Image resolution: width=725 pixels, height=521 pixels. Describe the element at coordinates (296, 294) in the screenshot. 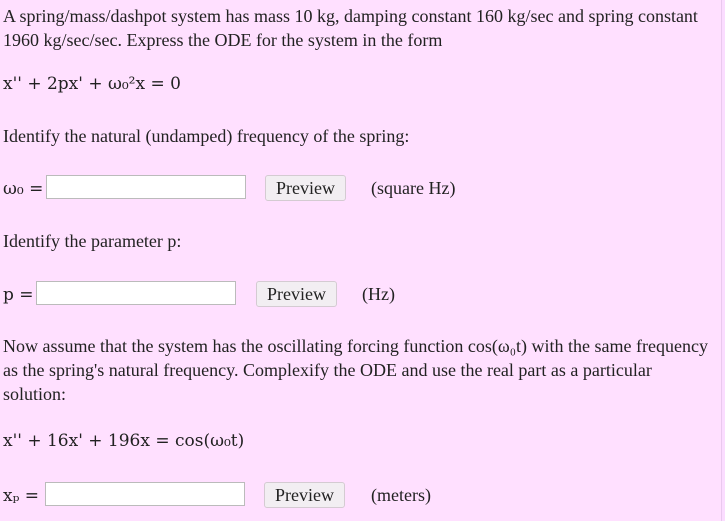

I see `p-preview-button: Preview` at that location.